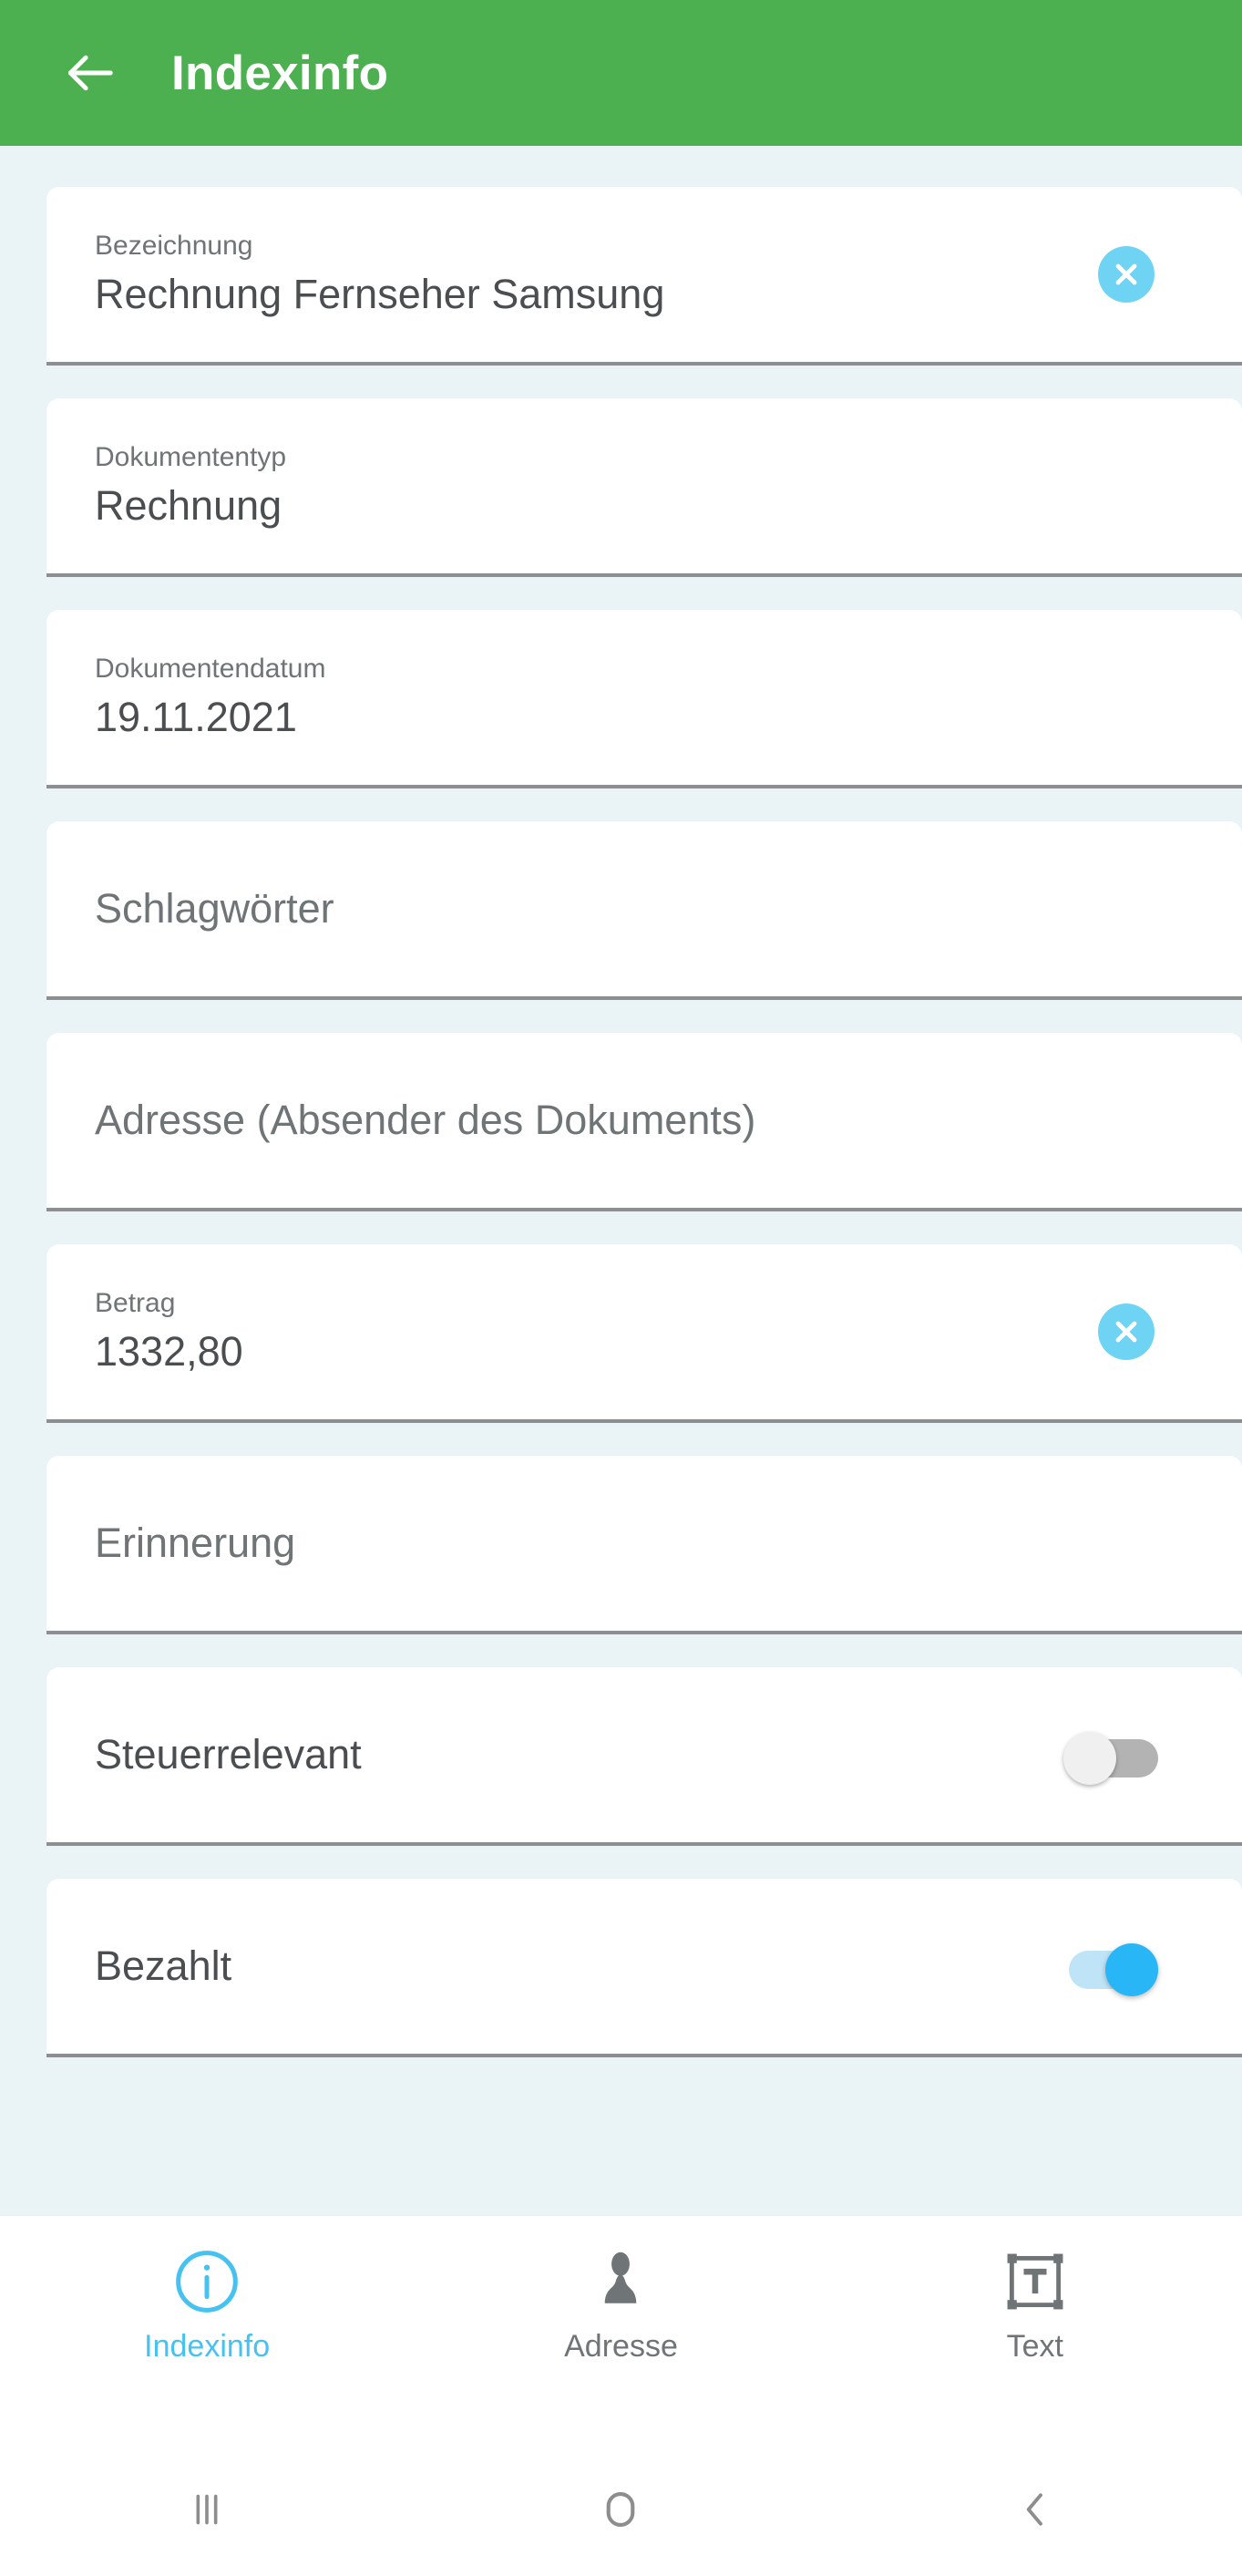 Image resolution: width=1242 pixels, height=2576 pixels. Describe the element at coordinates (621, 2282) in the screenshot. I see `person-icon` at that location.